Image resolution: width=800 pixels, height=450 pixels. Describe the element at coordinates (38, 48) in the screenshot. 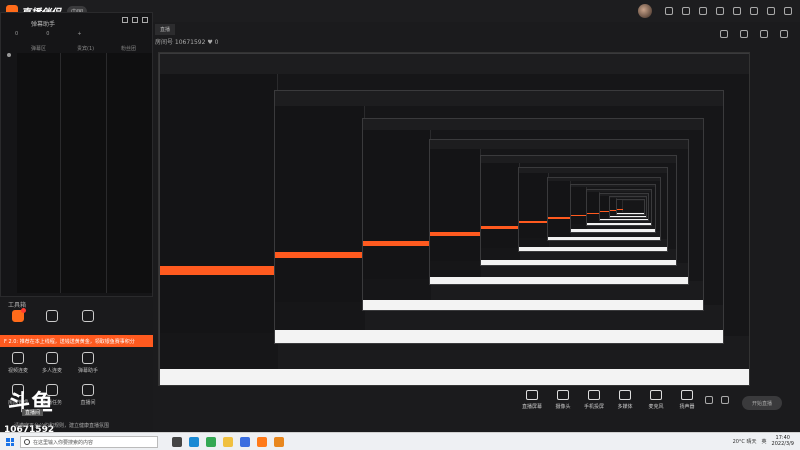

I see `column-header: 弹幕区` at that location.